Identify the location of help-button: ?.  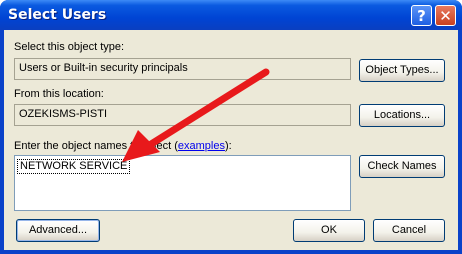
(421, 15).